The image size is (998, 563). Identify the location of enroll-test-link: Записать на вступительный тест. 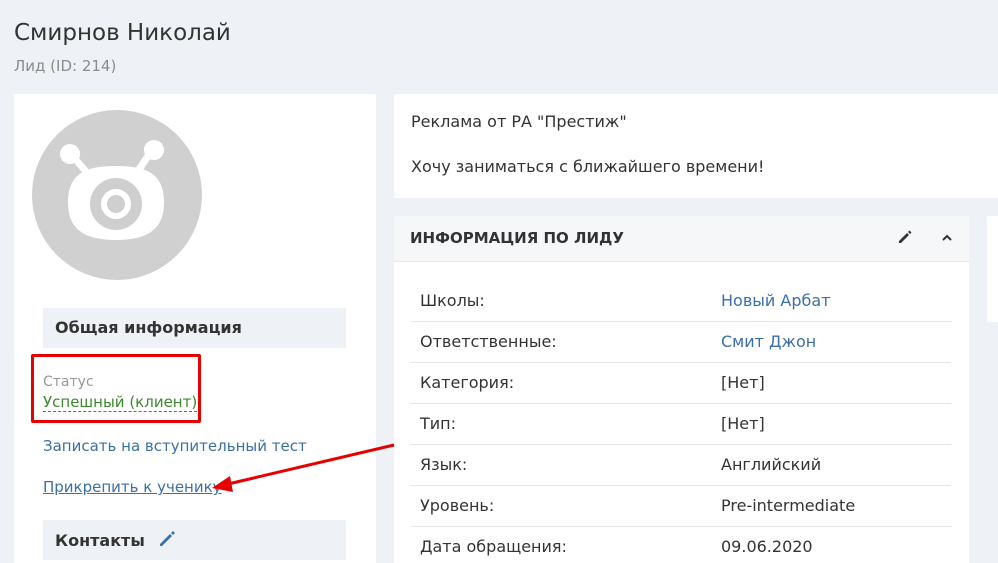
(175, 446).